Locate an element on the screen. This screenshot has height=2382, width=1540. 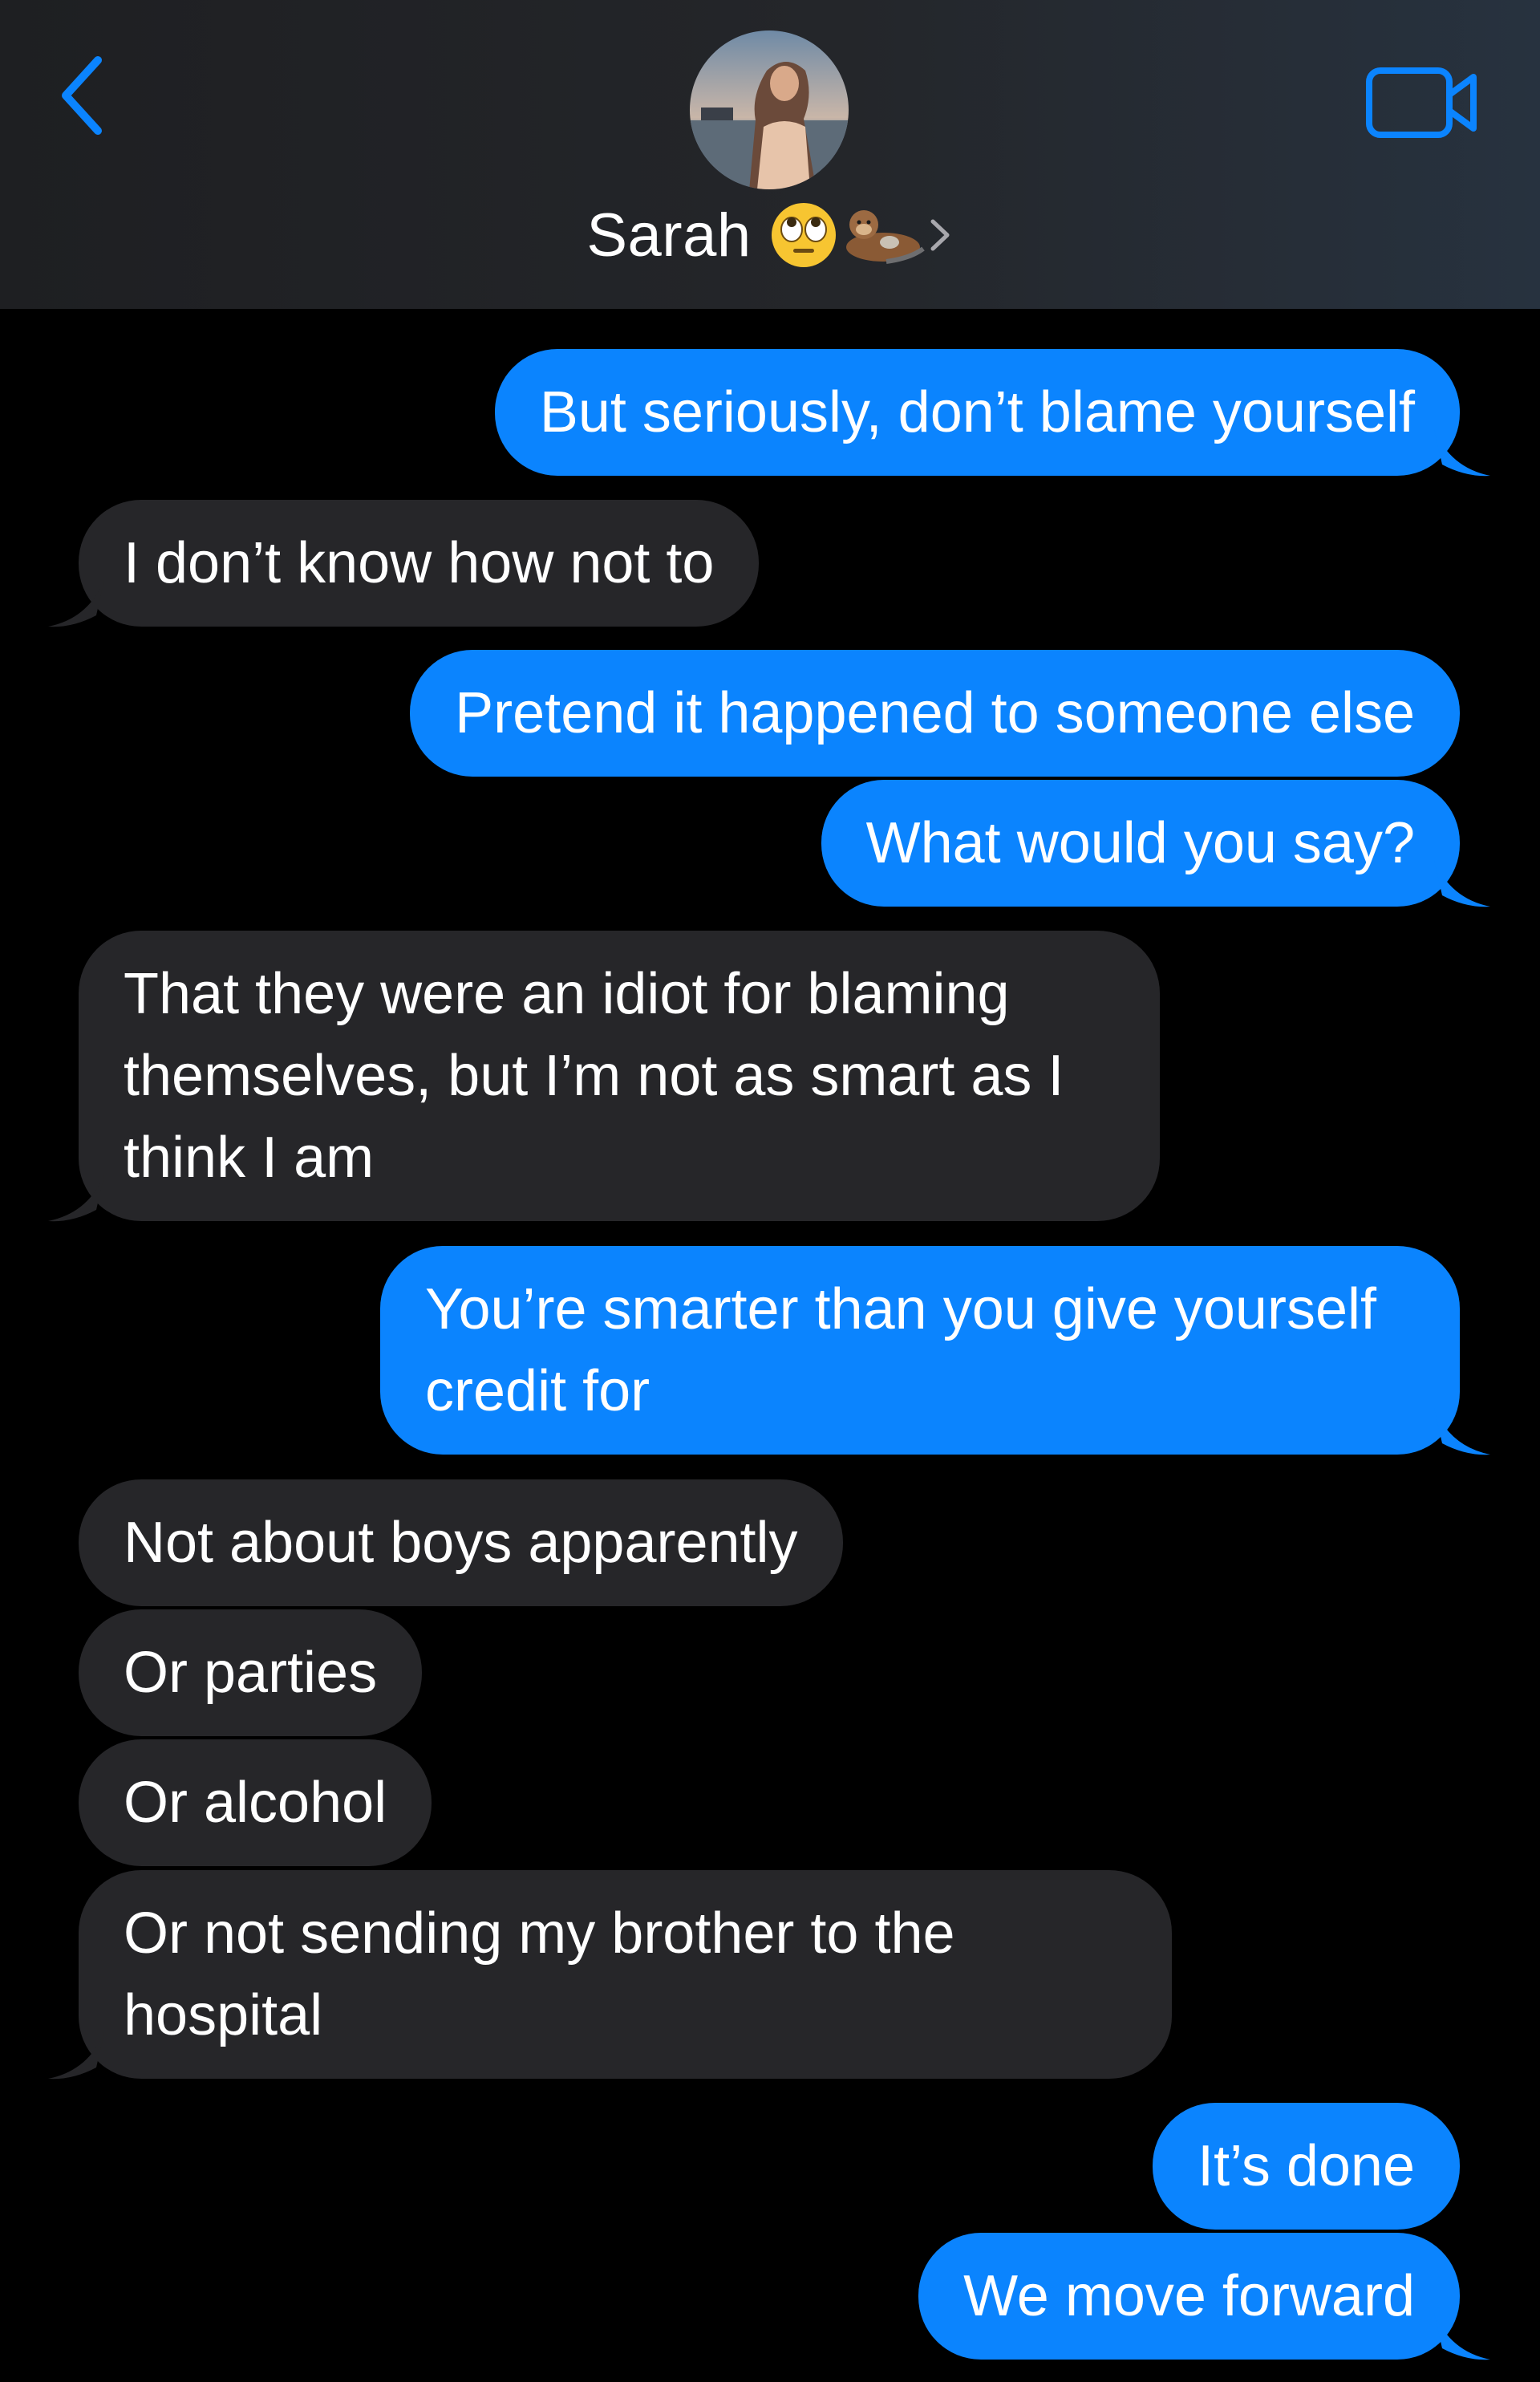
message-text: Or not sending my brother to the is located at coordinates (539, 1933).